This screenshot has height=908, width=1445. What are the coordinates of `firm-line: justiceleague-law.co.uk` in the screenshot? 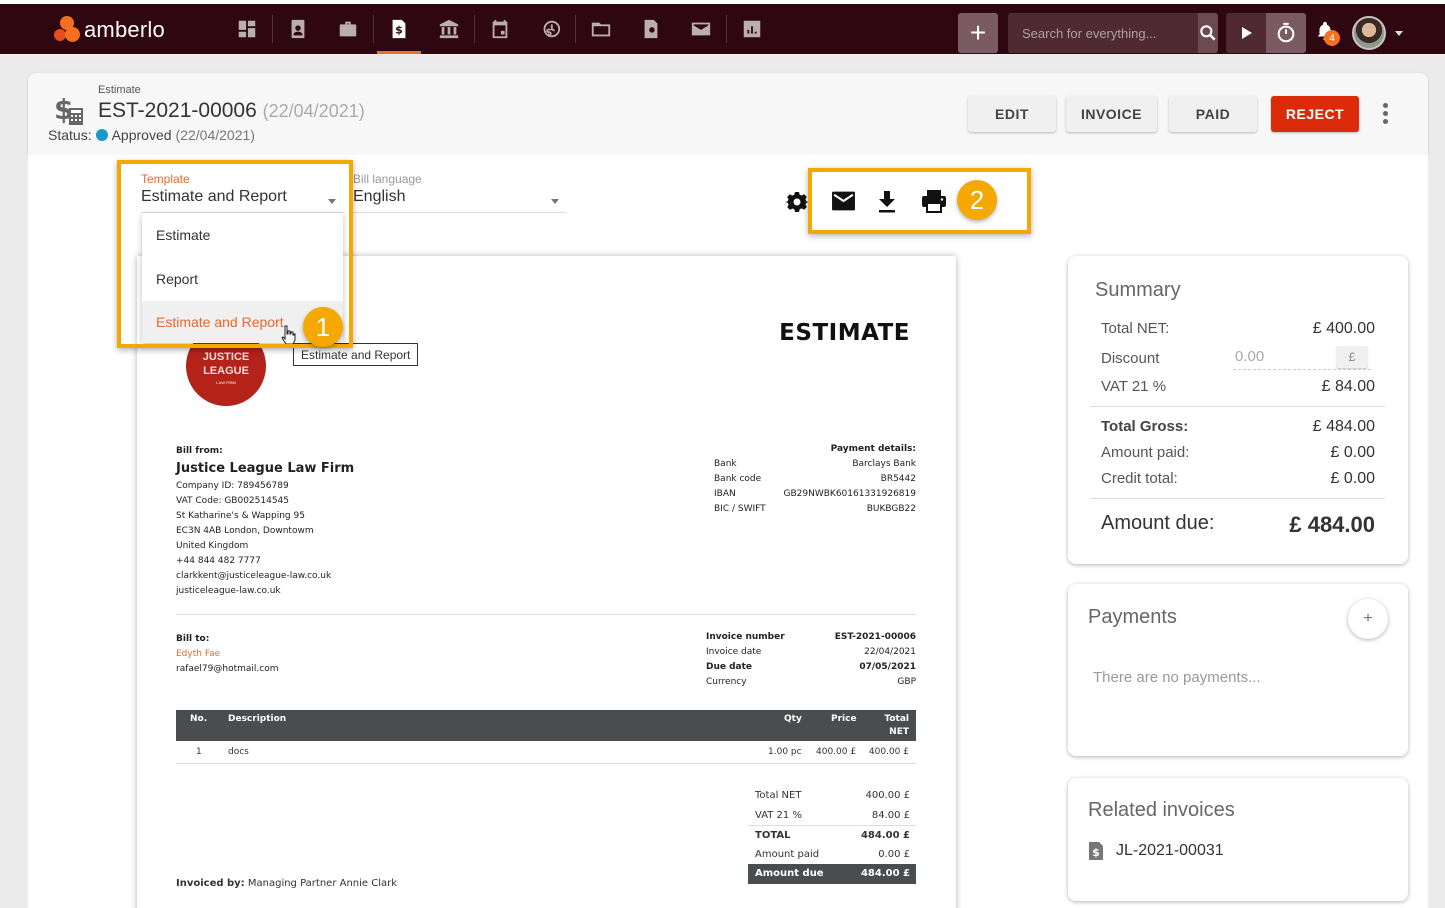 It's located at (228, 591).